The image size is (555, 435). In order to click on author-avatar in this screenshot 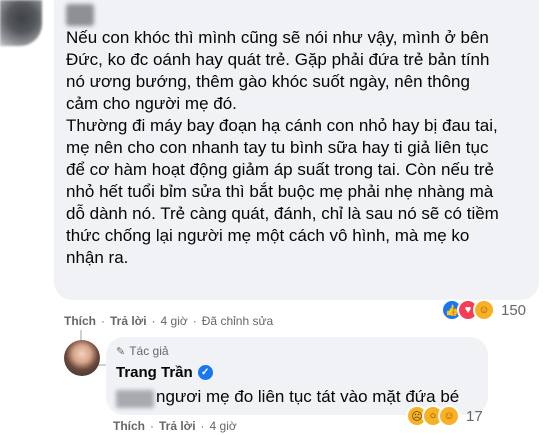, I will do `click(82, 358)`.